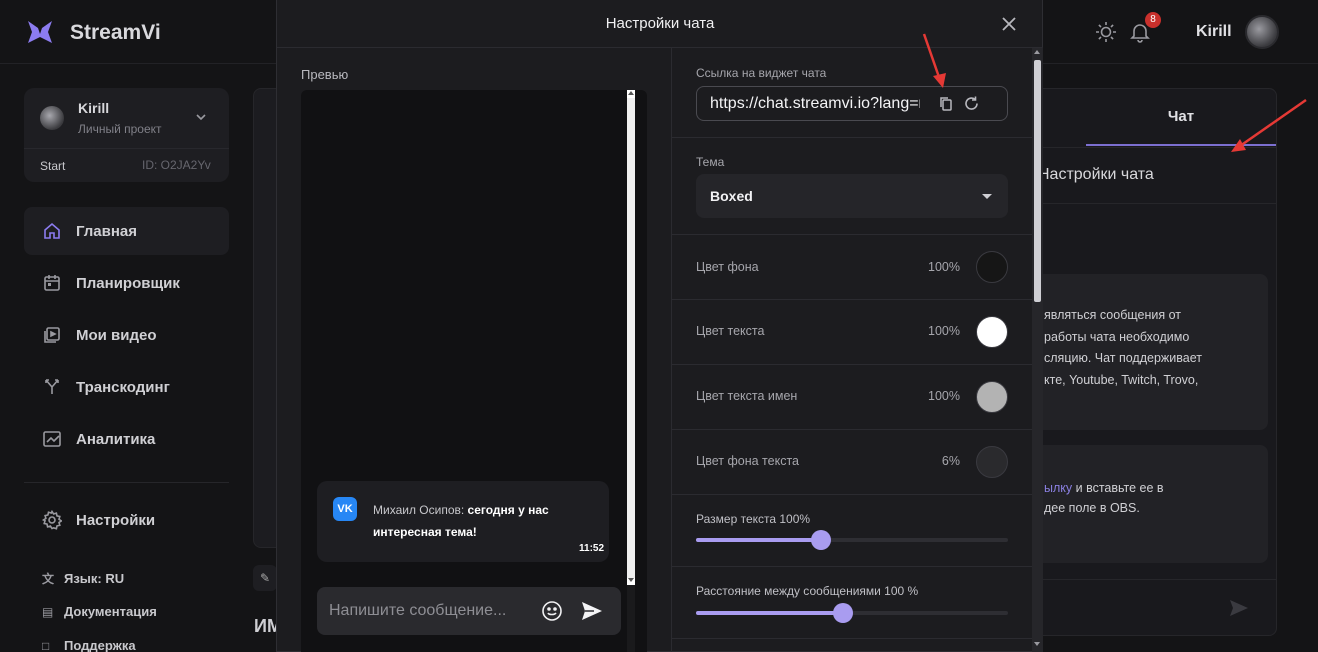 The image size is (1318, 652). I want to click on theme-label: Тема, so click(710, 162).